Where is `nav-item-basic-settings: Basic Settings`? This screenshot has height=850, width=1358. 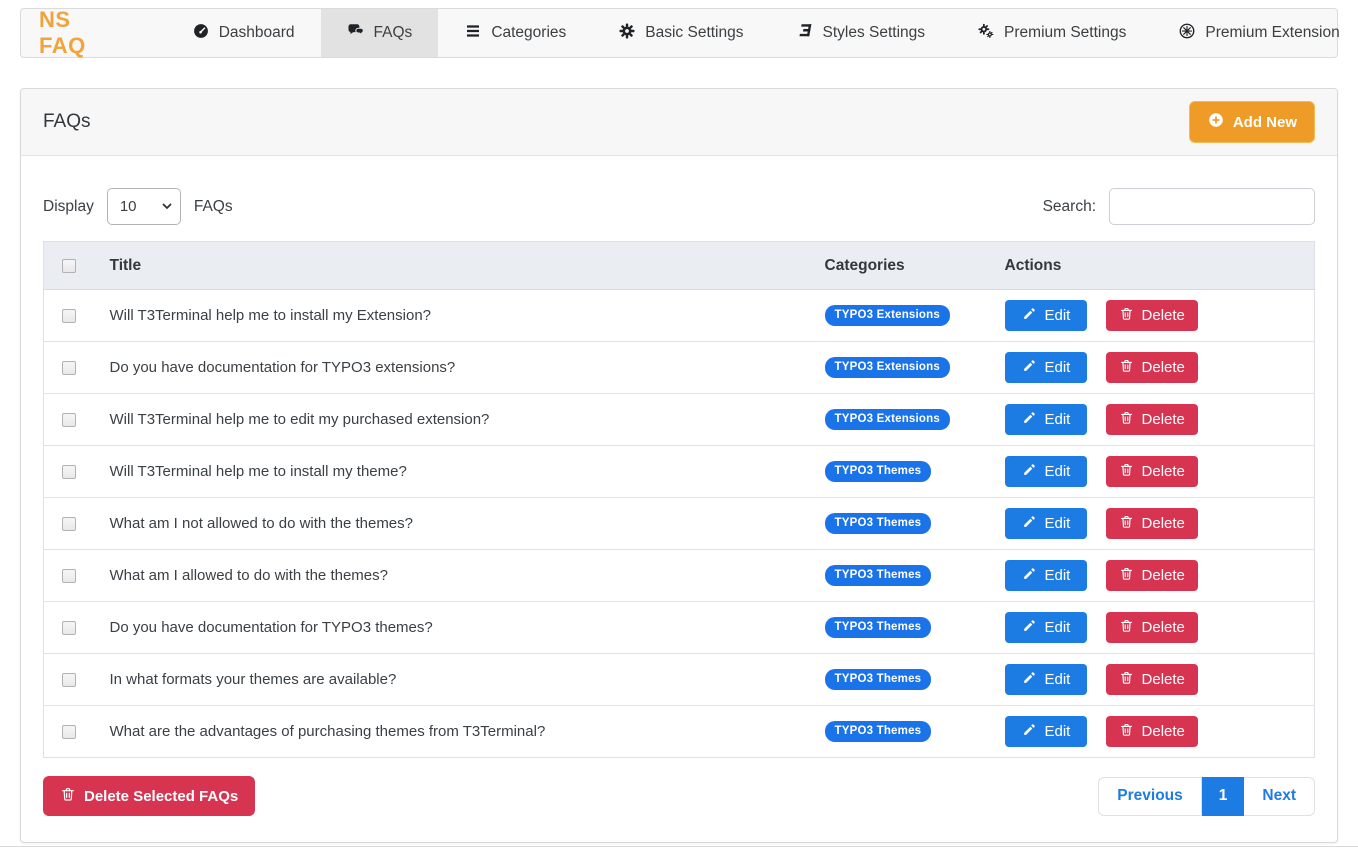 nav-item-basic-settings: Basic Settings is located at coordinates (680, 33).